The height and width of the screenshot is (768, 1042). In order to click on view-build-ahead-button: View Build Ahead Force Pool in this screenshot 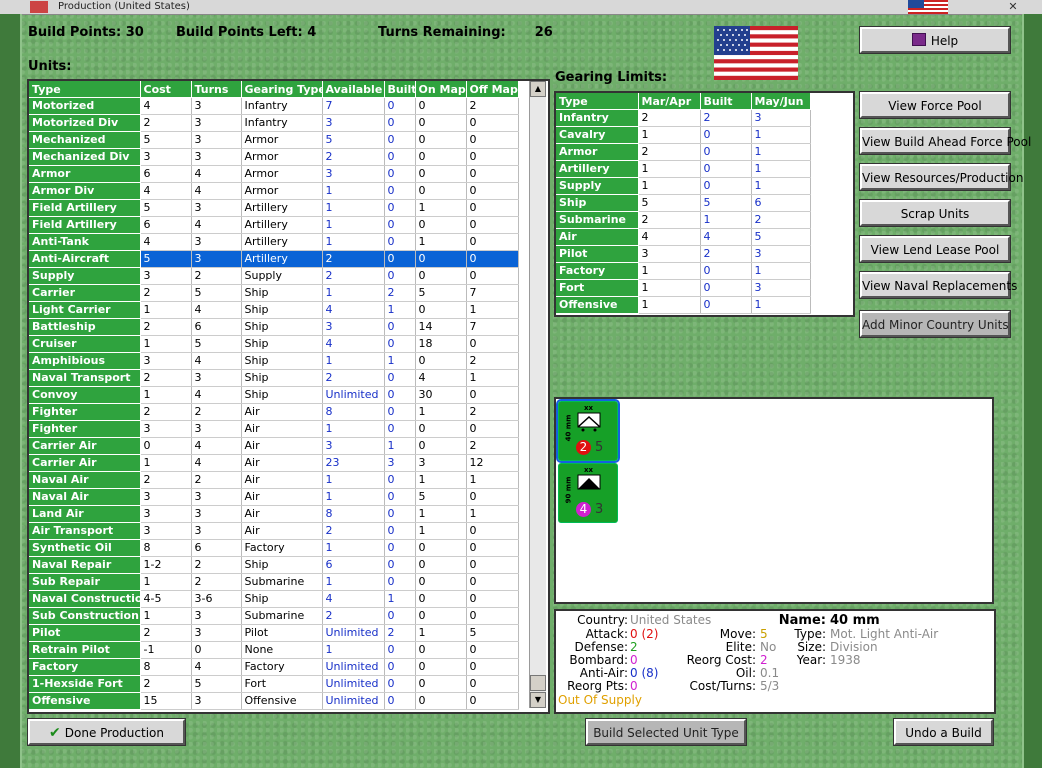, I will do `click(945, 141)`.